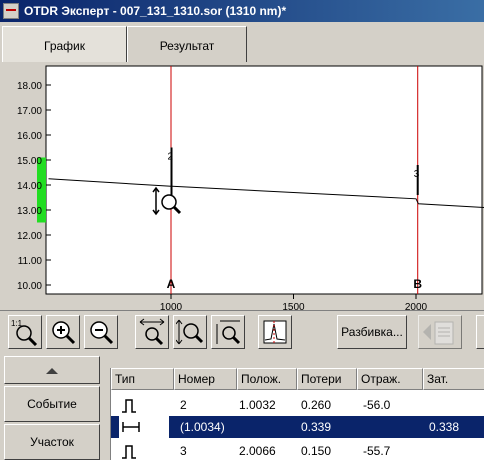  What do you see at coordinates (29, 211) in the screenshot?
I see `y-tick-label: 13.00` at bounding box center [29, 211].